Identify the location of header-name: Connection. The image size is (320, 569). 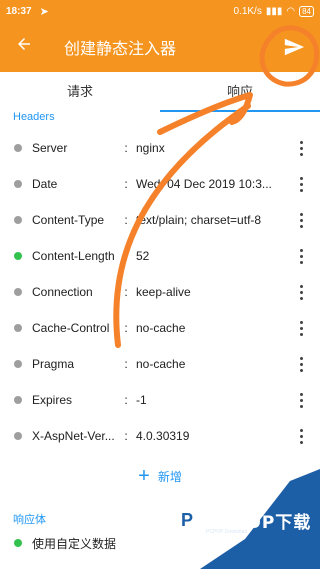
(62, 292).